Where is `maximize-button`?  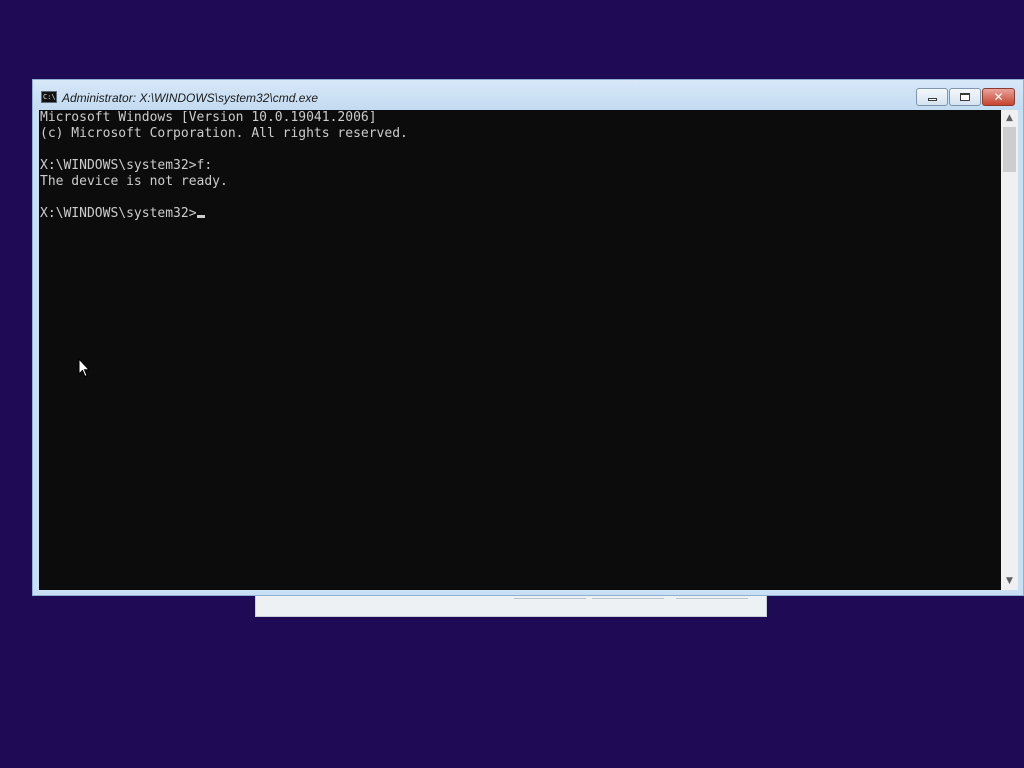
maximize-button is located at coordinates (965, 97).